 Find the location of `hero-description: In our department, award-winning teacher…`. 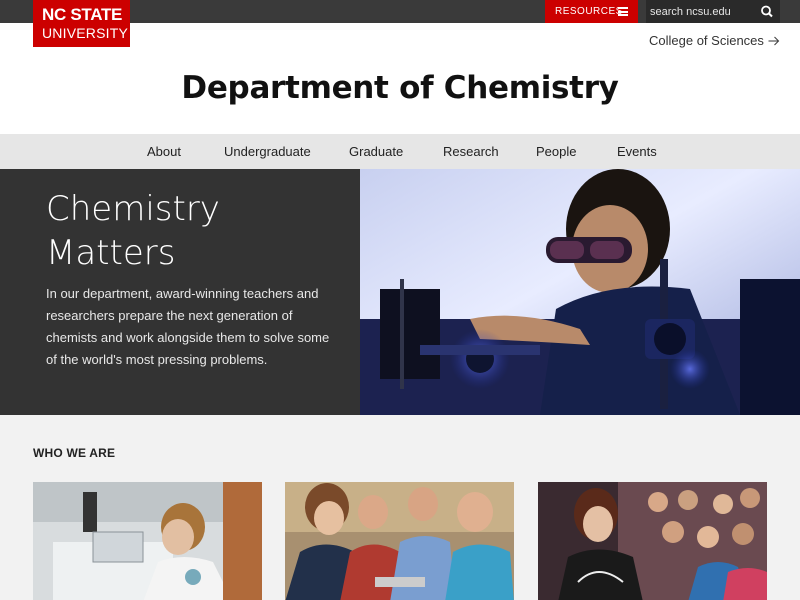

hero-description: In our department, award-winning teacher… is located at coordinates (188, 326).